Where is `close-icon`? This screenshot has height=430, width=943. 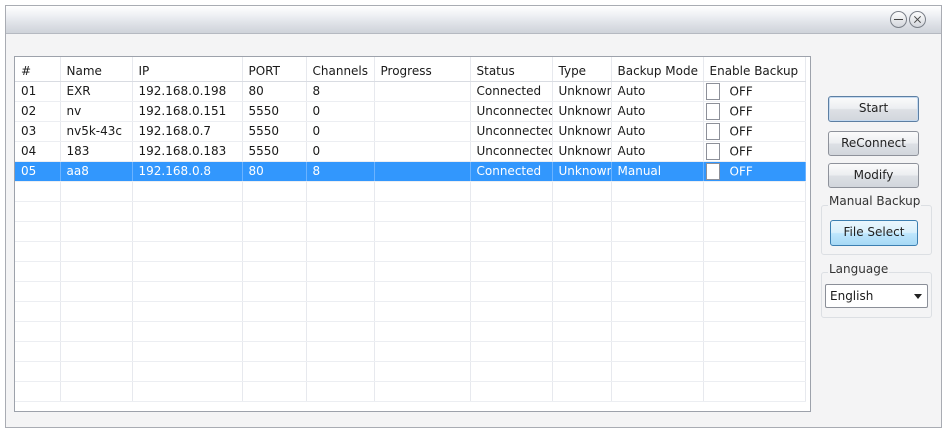 close-icon is located at coordinates (917, 19).